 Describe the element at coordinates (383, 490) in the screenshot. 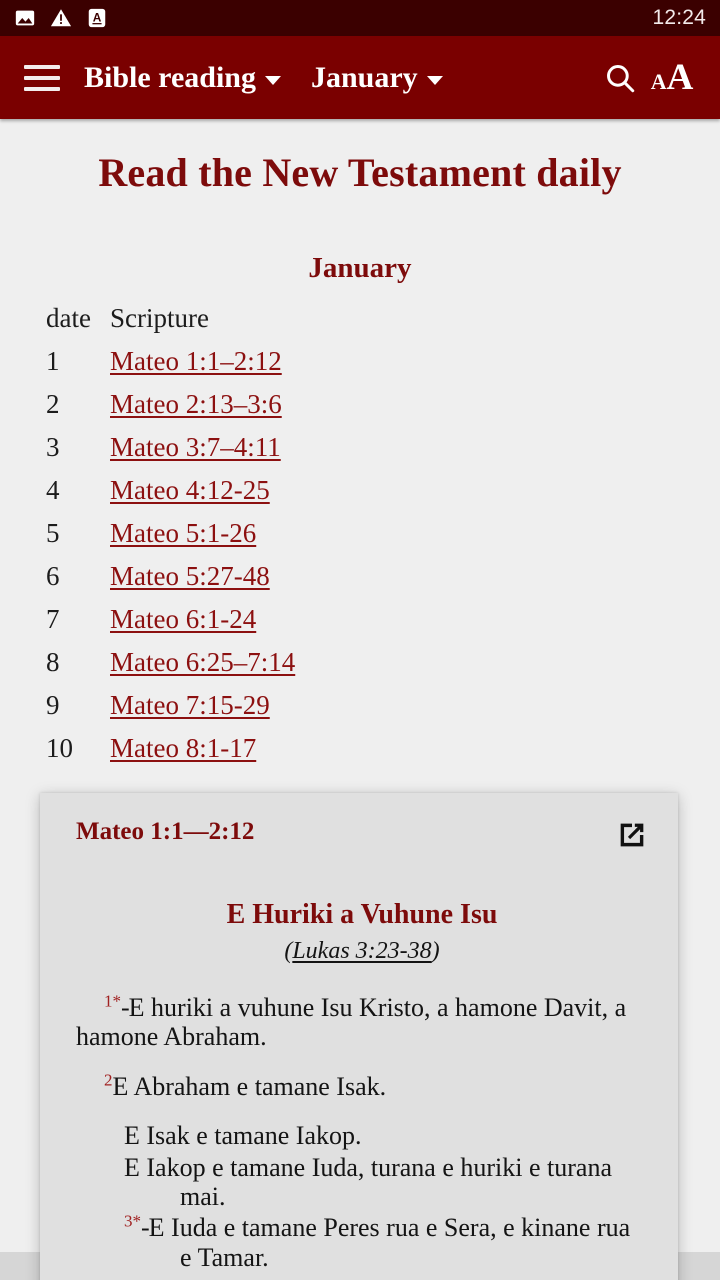

I see `table-row: 4 Mateo 4:12-25` at that location.